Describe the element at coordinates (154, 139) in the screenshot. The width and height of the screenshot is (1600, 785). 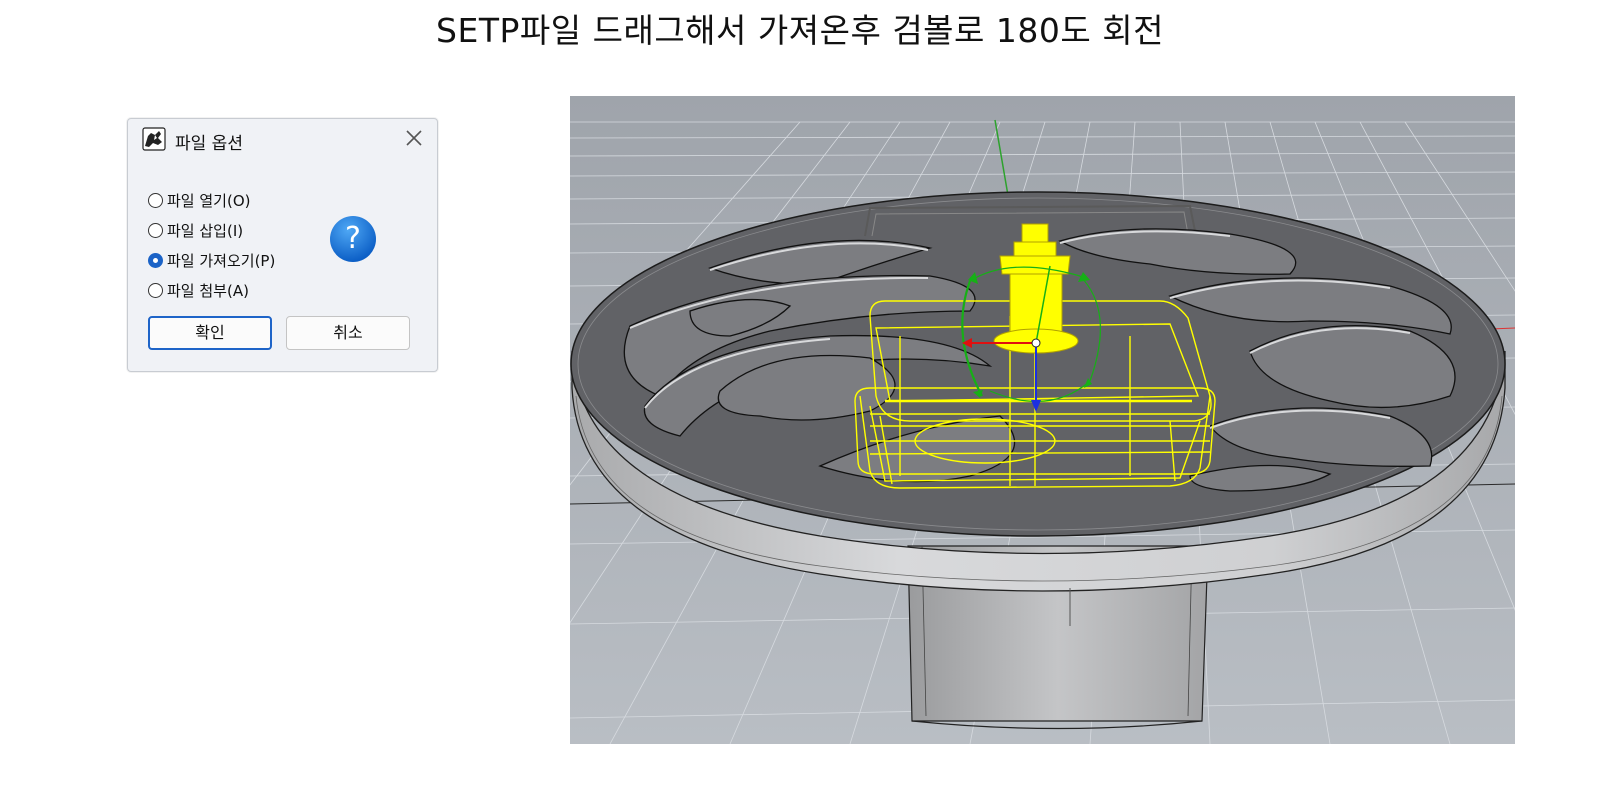
I see `rhino-icon` at that location.